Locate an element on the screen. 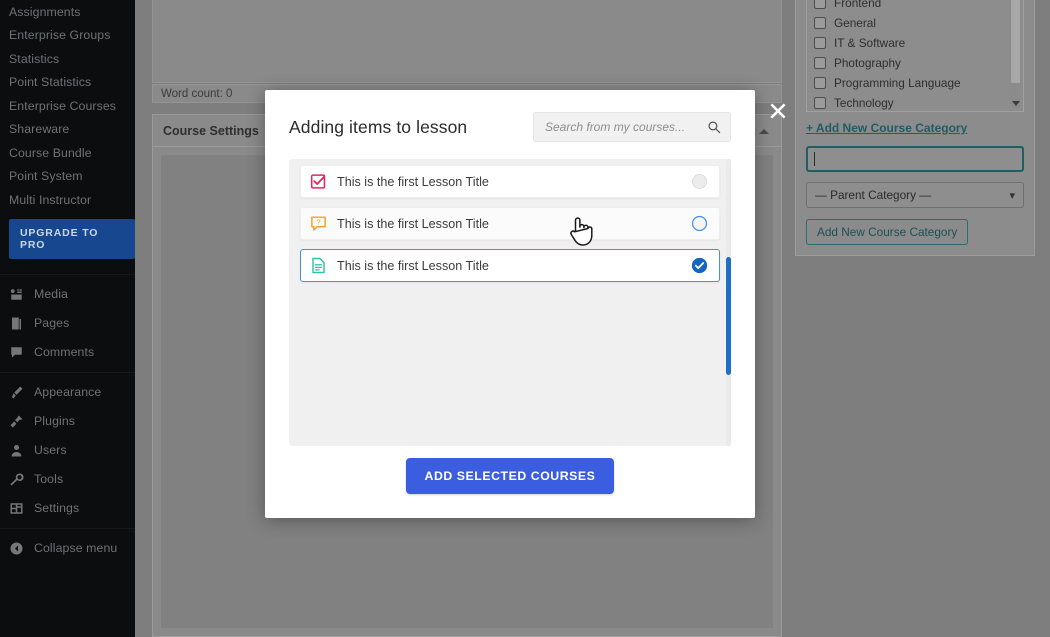 The width and height of the screenshot is (1050, 637). list-item: ? This is the first Lesson Title is located at coordinates (510, 223).